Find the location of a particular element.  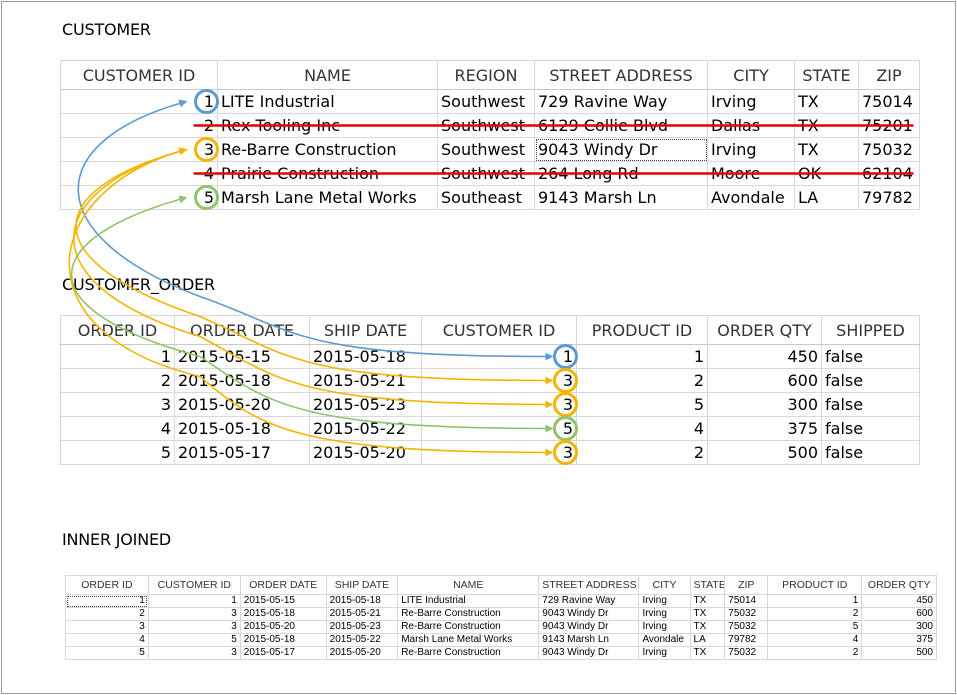

table-cell: Rex Tooling Inc is located at coordinates (327, 125).